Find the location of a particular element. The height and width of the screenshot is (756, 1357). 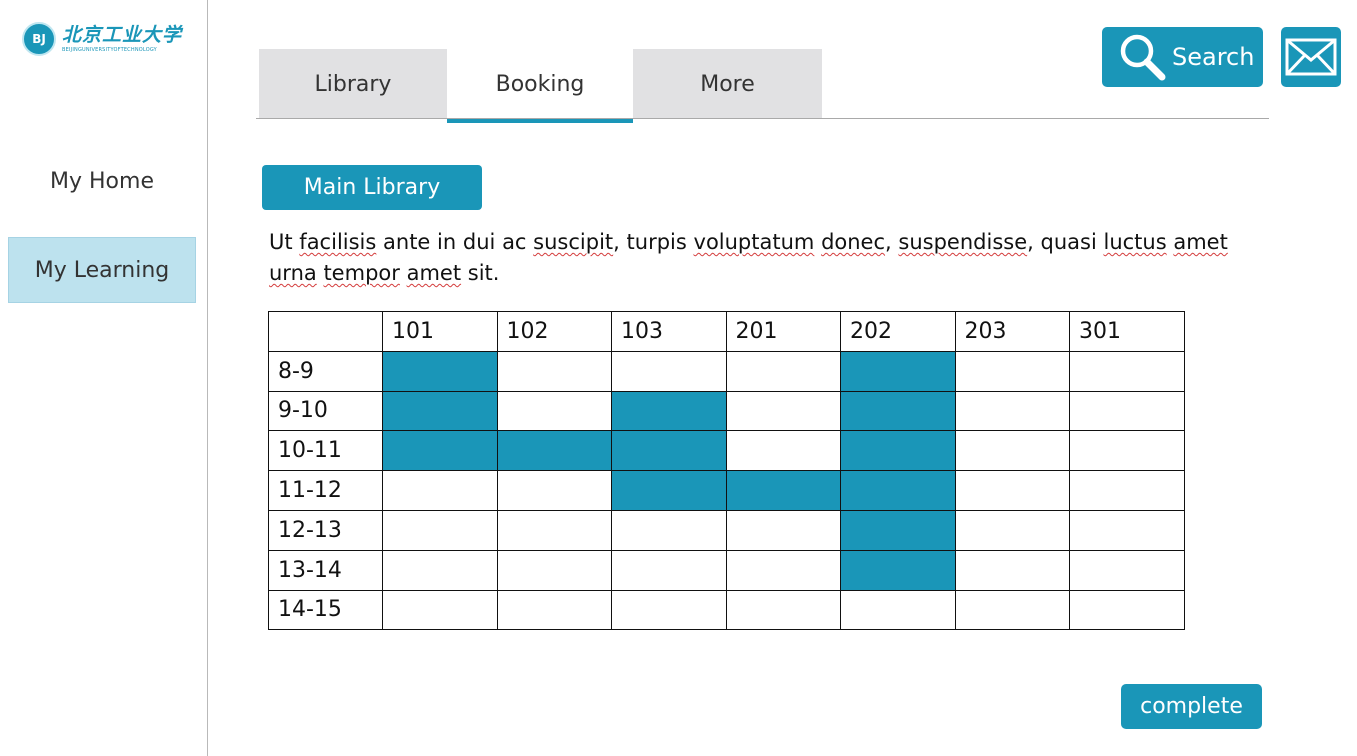

table-row: 11-12 is located at coordinates (726, 490).